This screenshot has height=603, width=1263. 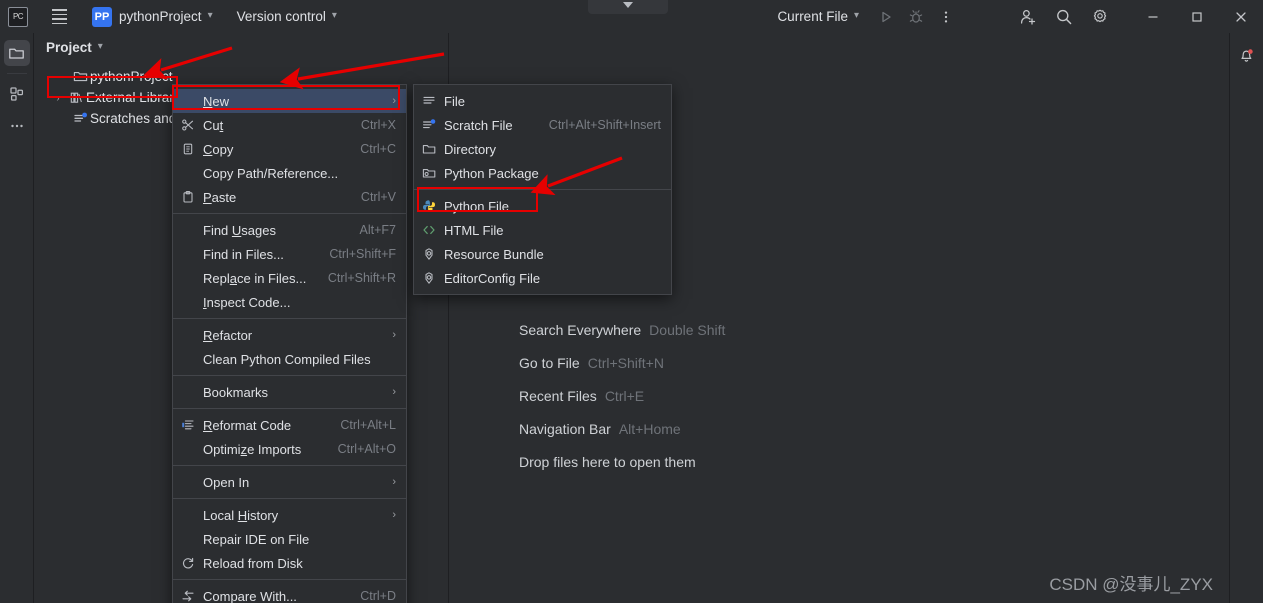 What do you see at coordinates (433, 125) in the screenshot?
I see `scratch-file-icon` at bounding box center [433, 125].